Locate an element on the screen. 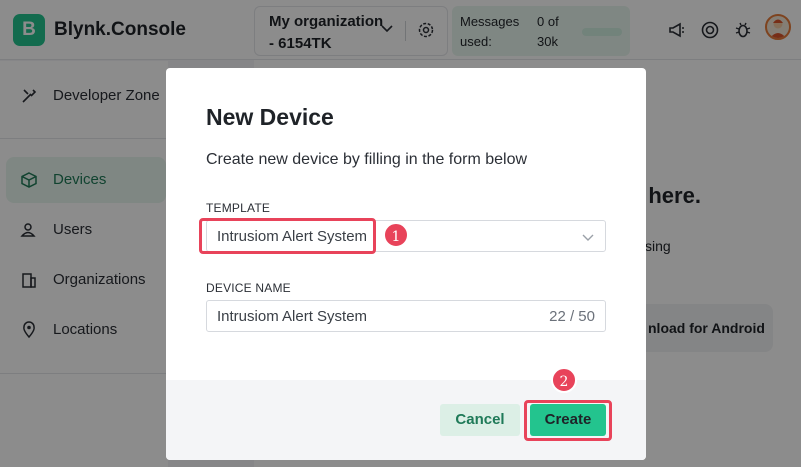  step-marker-1: 1 is located at coordinates (396, 235).